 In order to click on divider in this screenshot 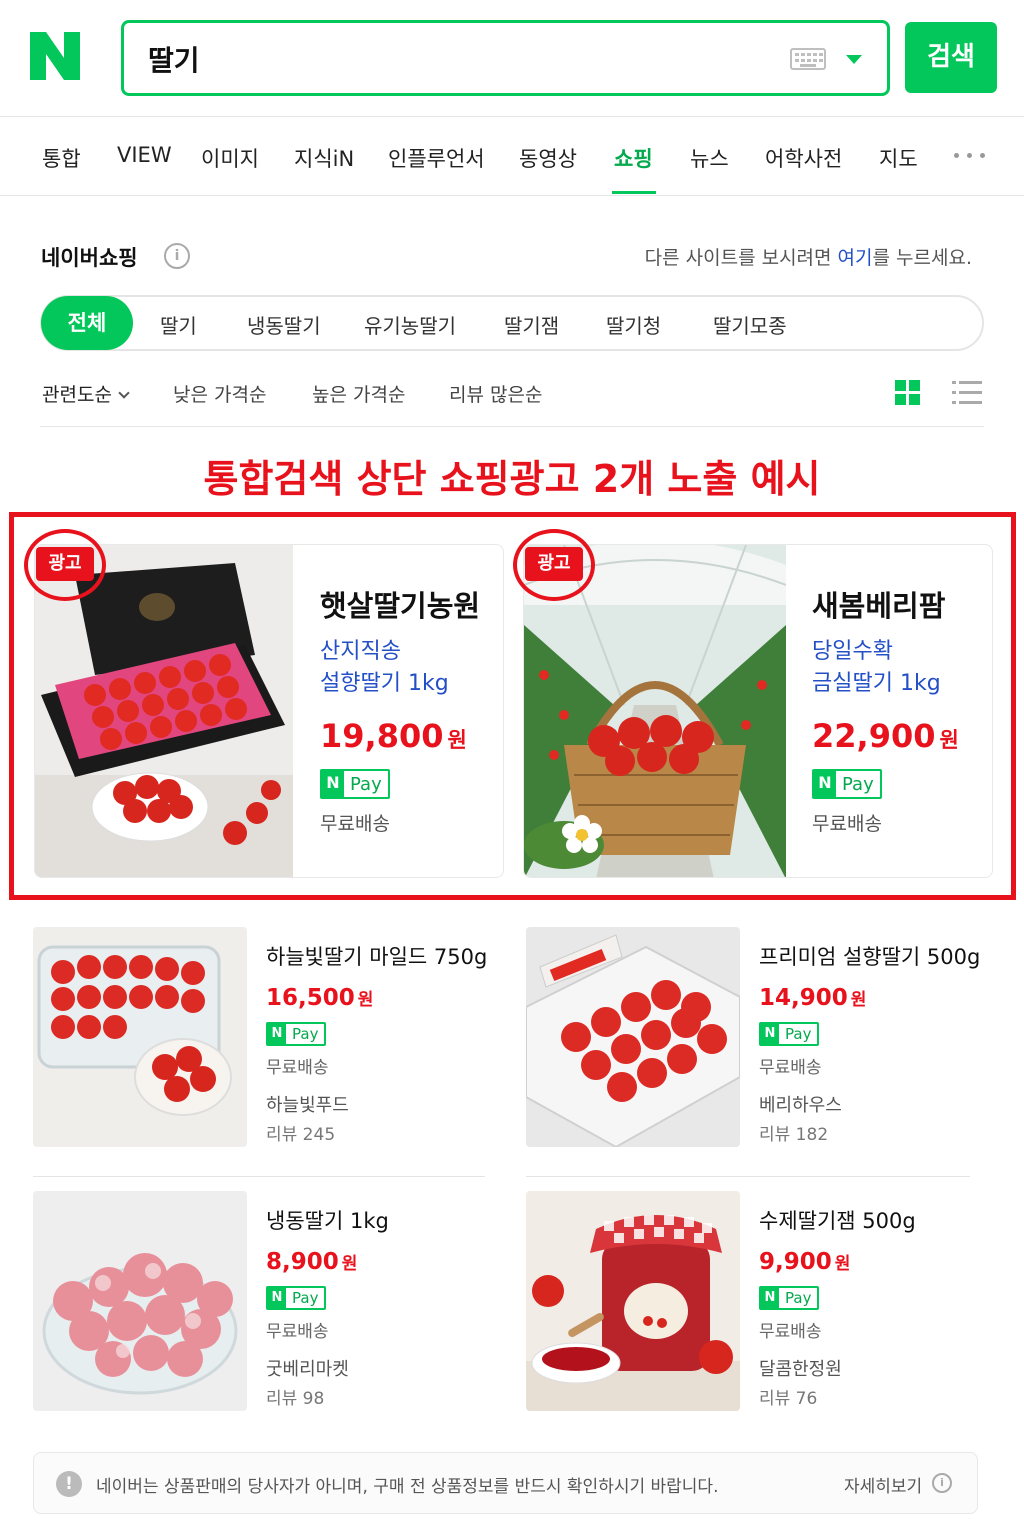, I will do `click(512, 426)`.